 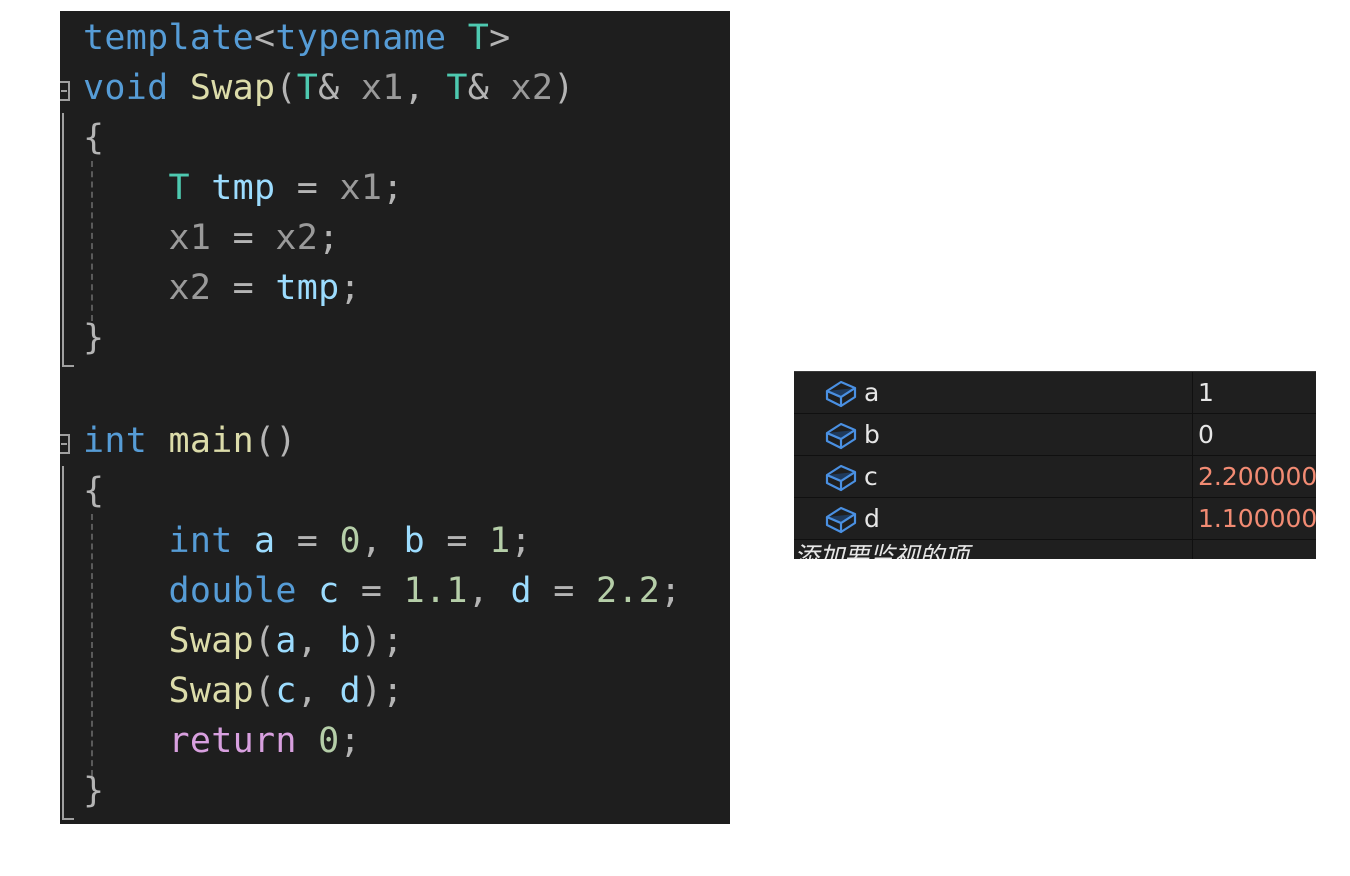 I want to click on watch-value: 1.100000, so click(x=1257, y=519).